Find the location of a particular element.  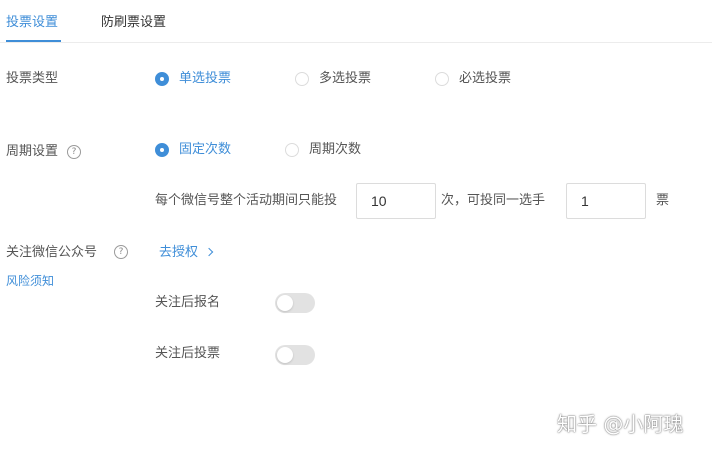

tab-anti-fraud-settings: 防刷票设置 is located at coordinates (133, 23).